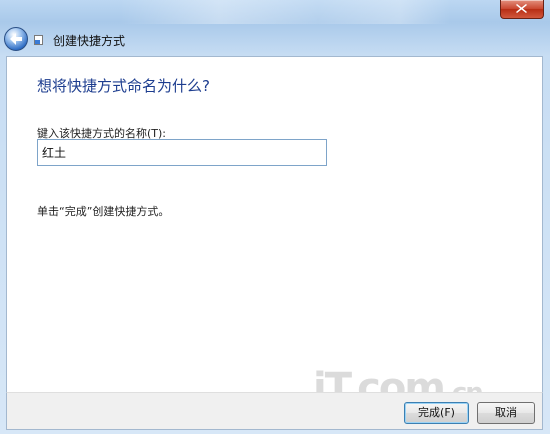 The height and width of the screenshot is (434, 550). Describe the element at coordinates (103, 211) in the screenshot. I see `finish-instruction: 单击“完成”创建快捷方式。` at that location.